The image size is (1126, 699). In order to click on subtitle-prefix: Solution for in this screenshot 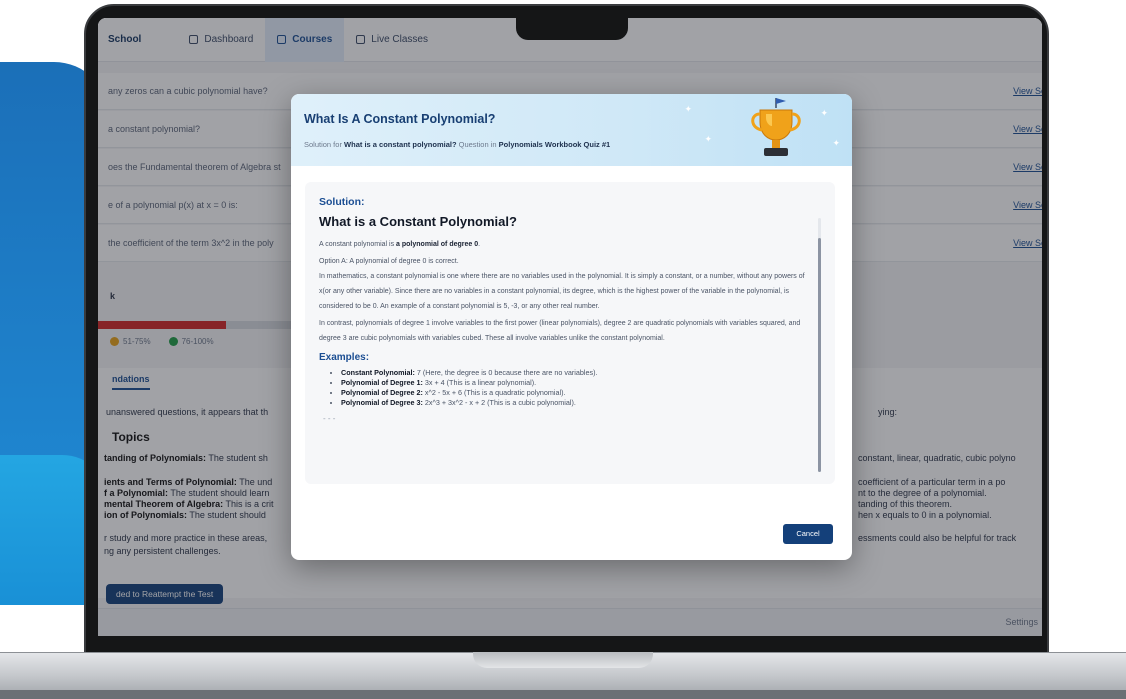, I will do `click(324, 144)`.